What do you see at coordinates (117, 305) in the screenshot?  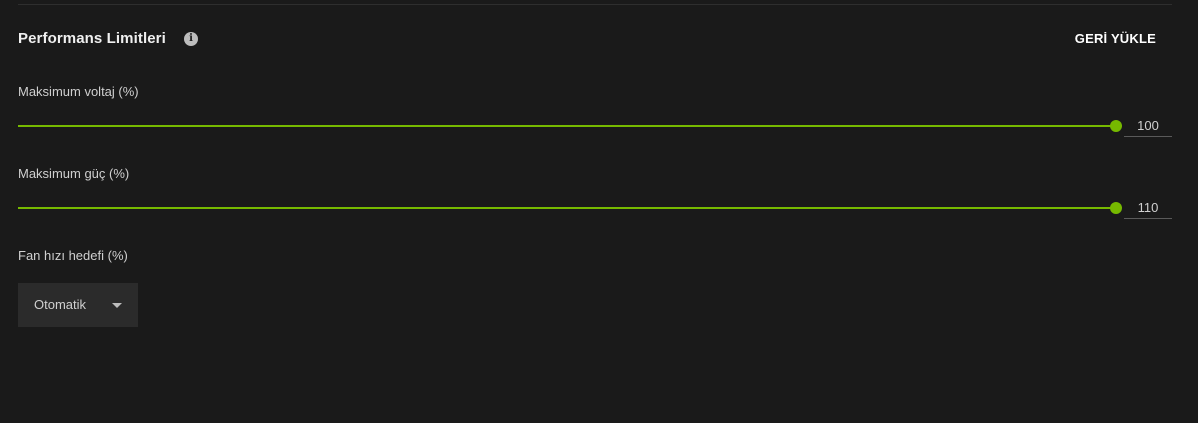 I see `chevron-down-icon` at bounding box center [117, 305].